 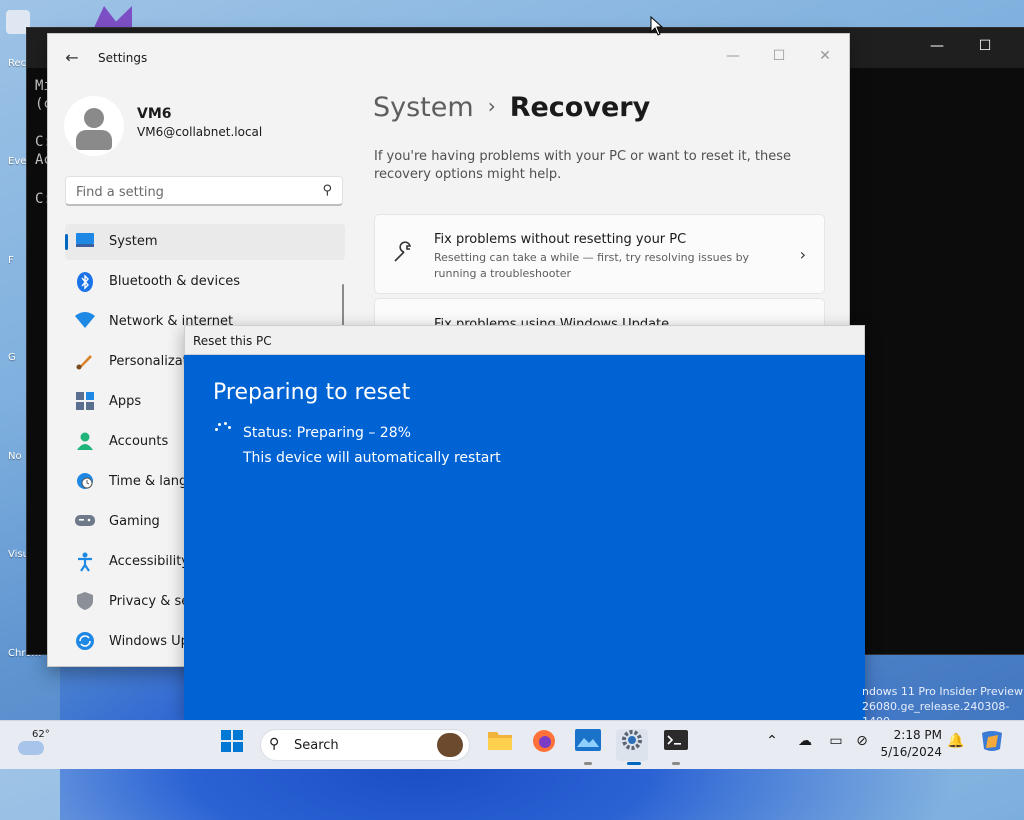 What do you see at coordinates (985, 46) in the screenshot?
I see `terminal-maximize-button: ☐` at bounding box center [985, 46].